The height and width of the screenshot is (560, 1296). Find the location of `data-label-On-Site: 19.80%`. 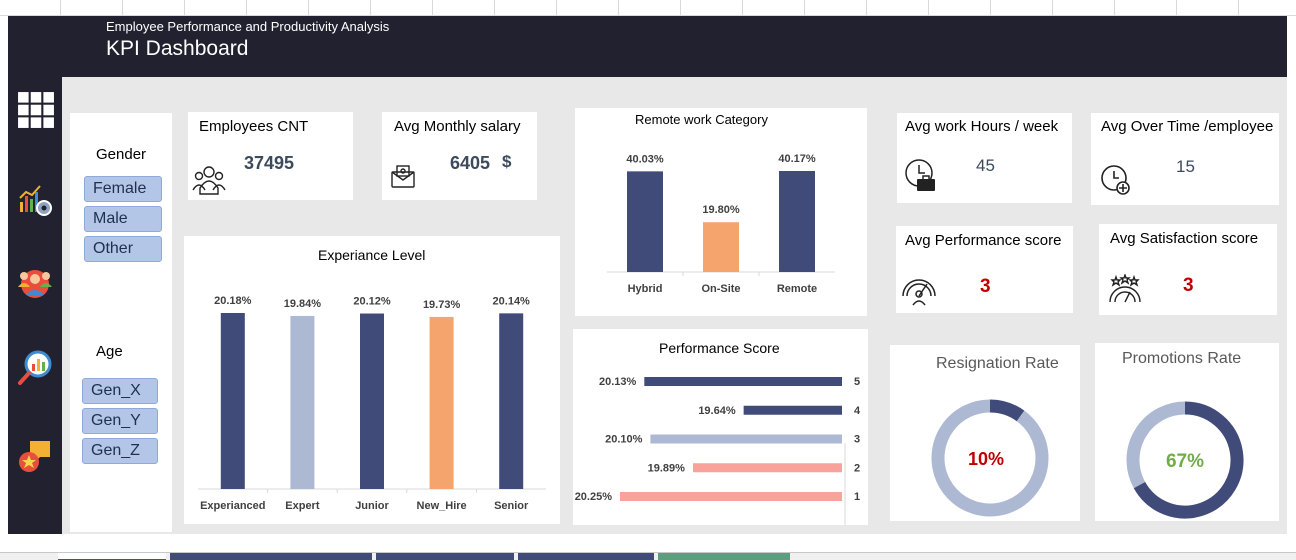

data-label-On-Site: 19.80% is located at coordinates (721, 210).